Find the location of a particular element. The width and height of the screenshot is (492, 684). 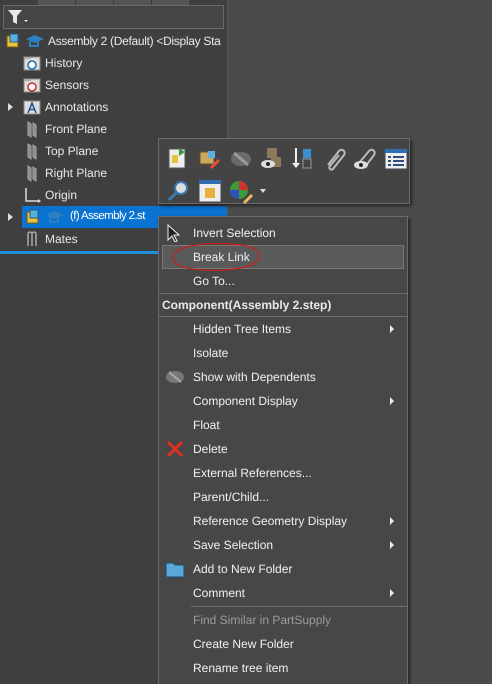

menu-item: Save Selection is located at coordinates (283, 545).